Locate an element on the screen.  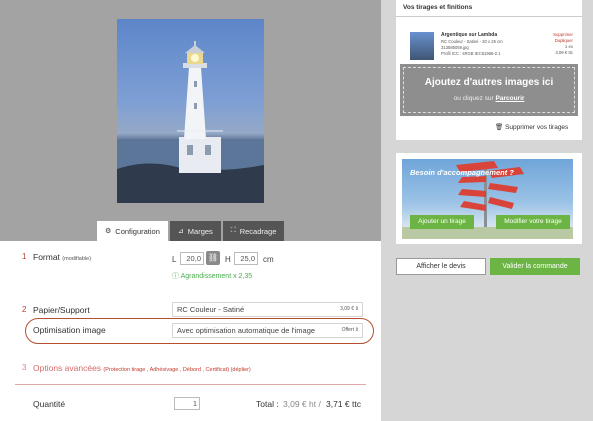
width-label: L is located at coordinates (174, 259).